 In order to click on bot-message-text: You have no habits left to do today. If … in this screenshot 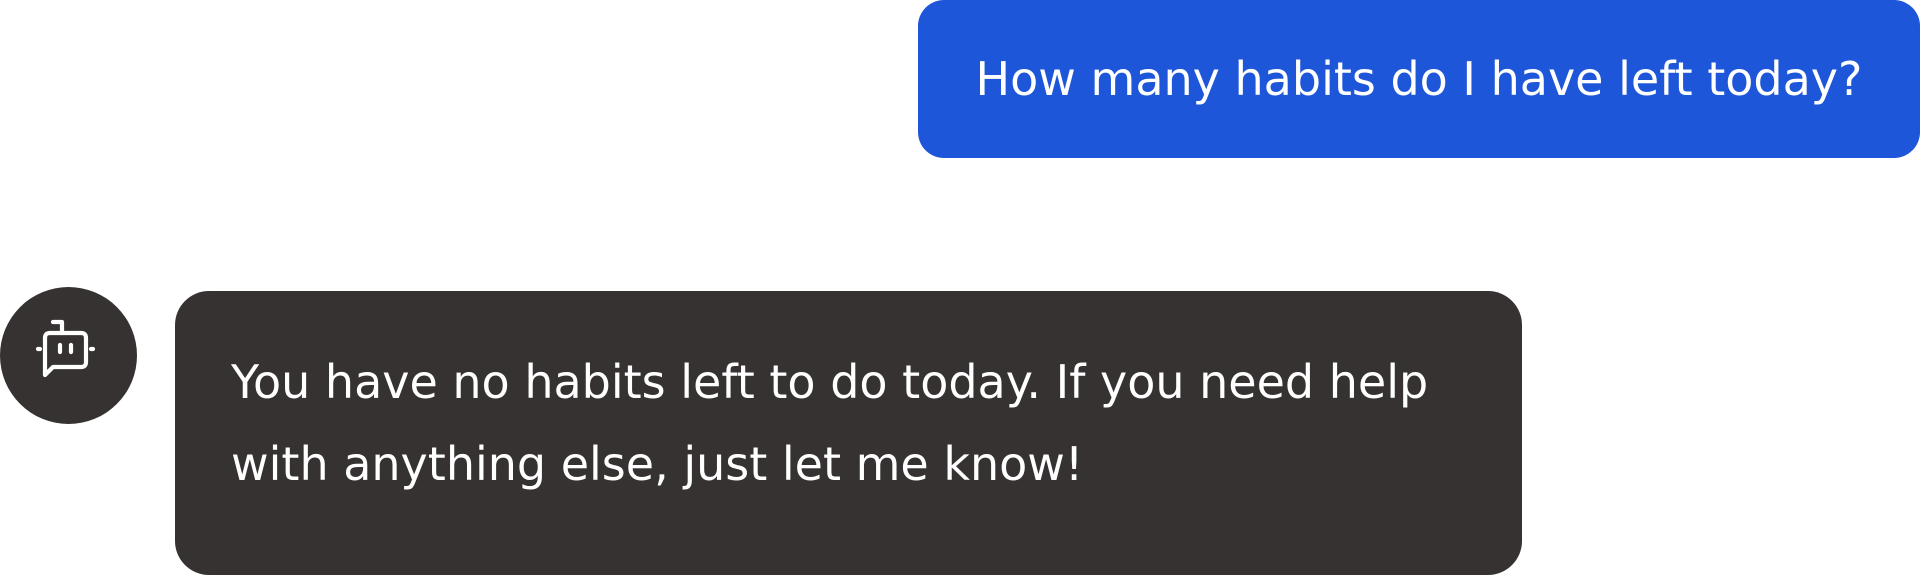, I will do `click(830, 423)`.